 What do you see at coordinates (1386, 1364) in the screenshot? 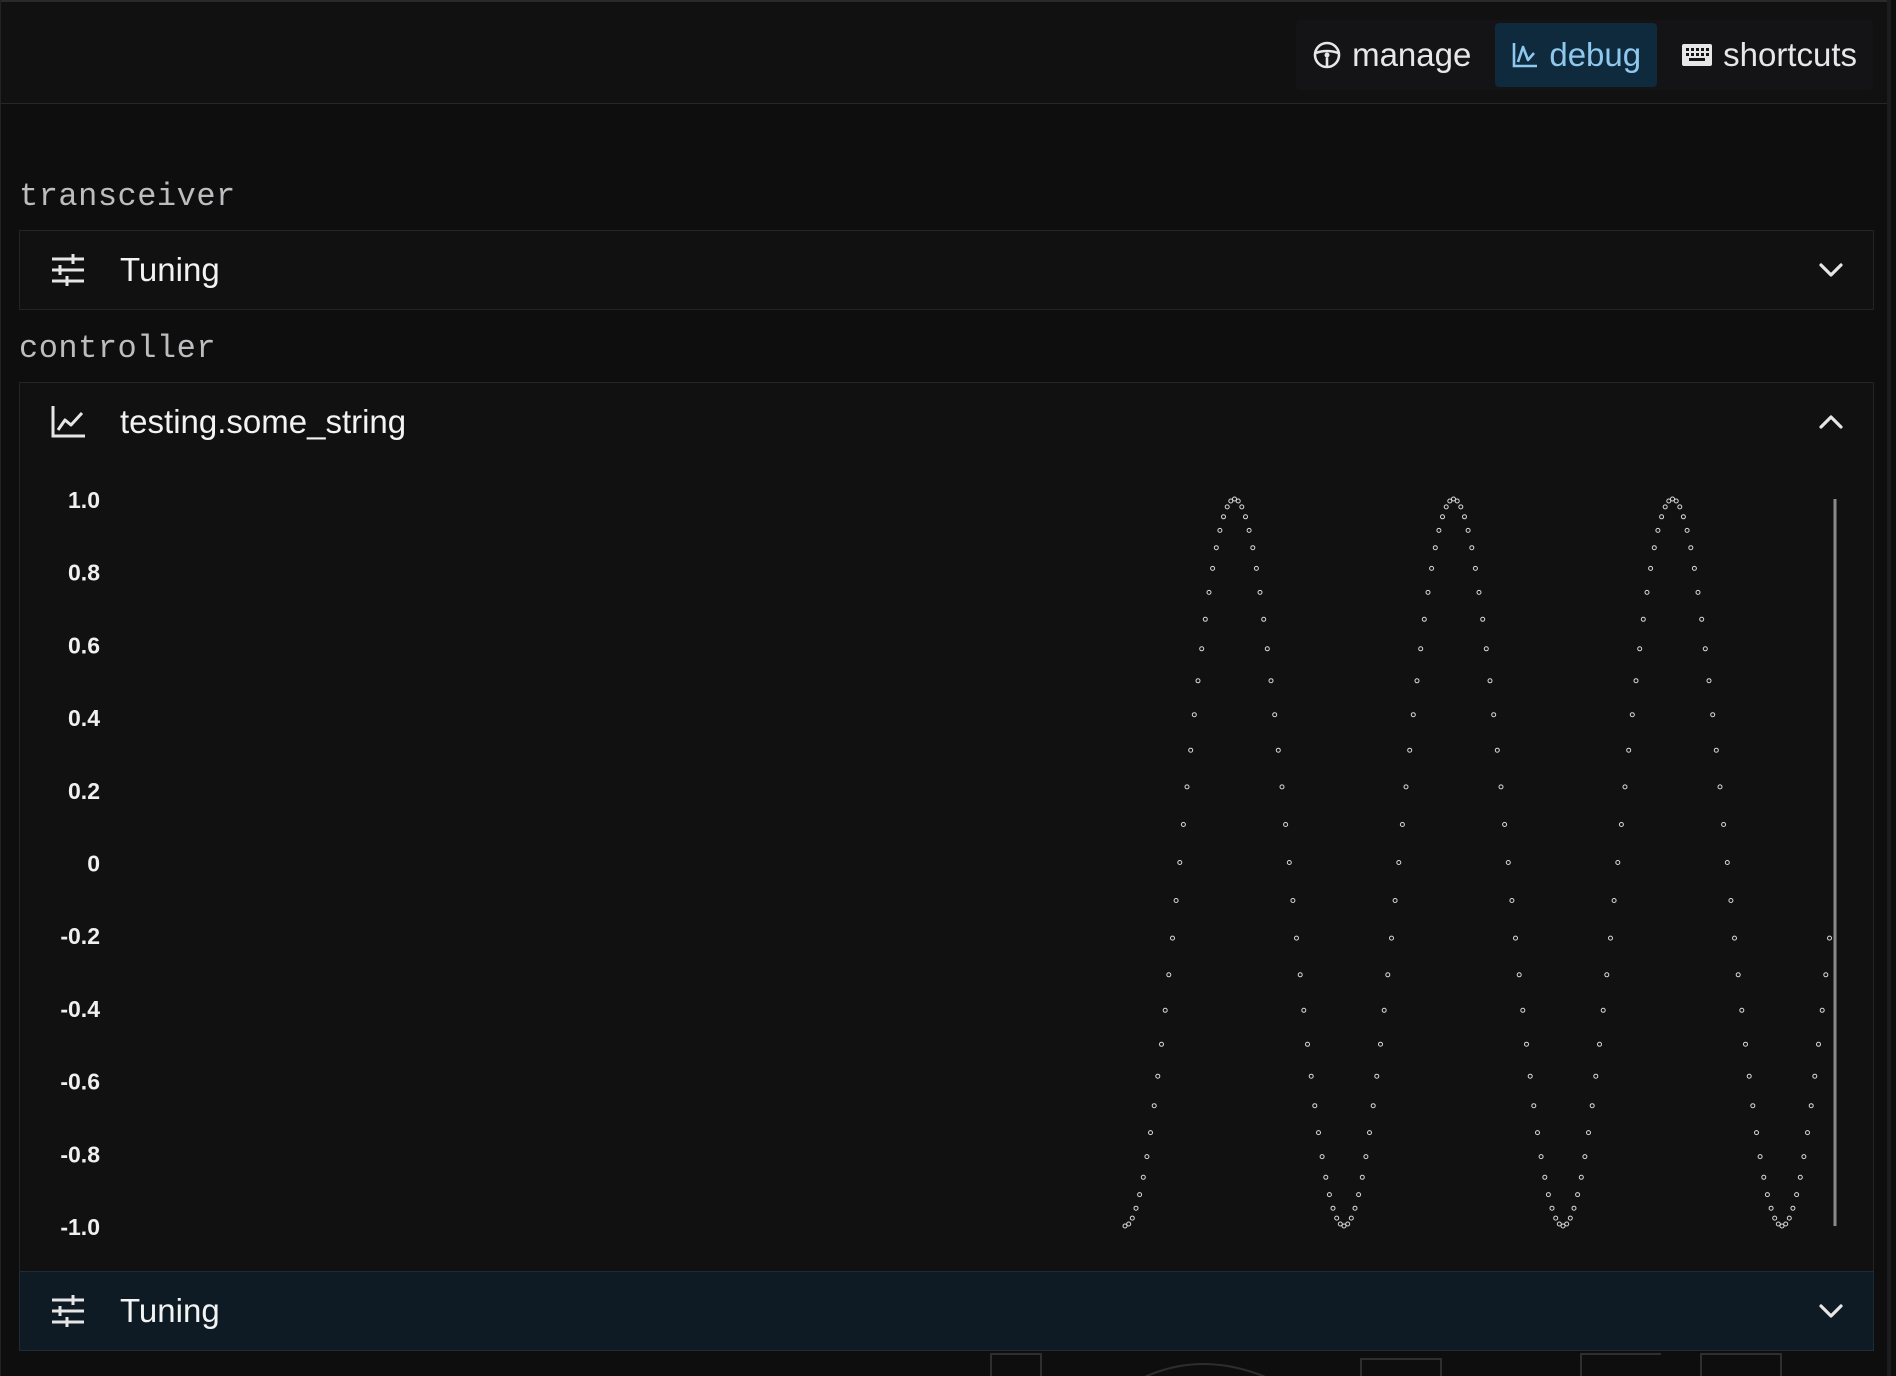
I see `background-watermark` at bounding box center [1386, 1364].